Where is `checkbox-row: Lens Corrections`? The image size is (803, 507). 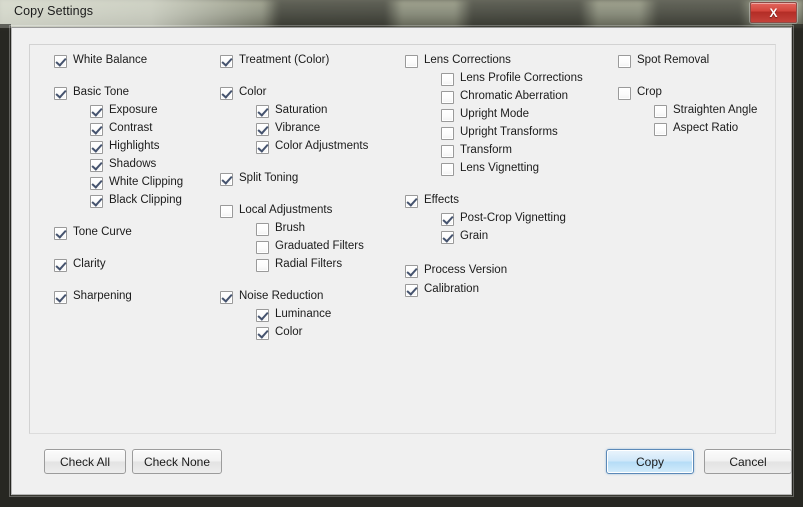
checkbox-row: Lens Corrections is located at coordinates (458, 61).